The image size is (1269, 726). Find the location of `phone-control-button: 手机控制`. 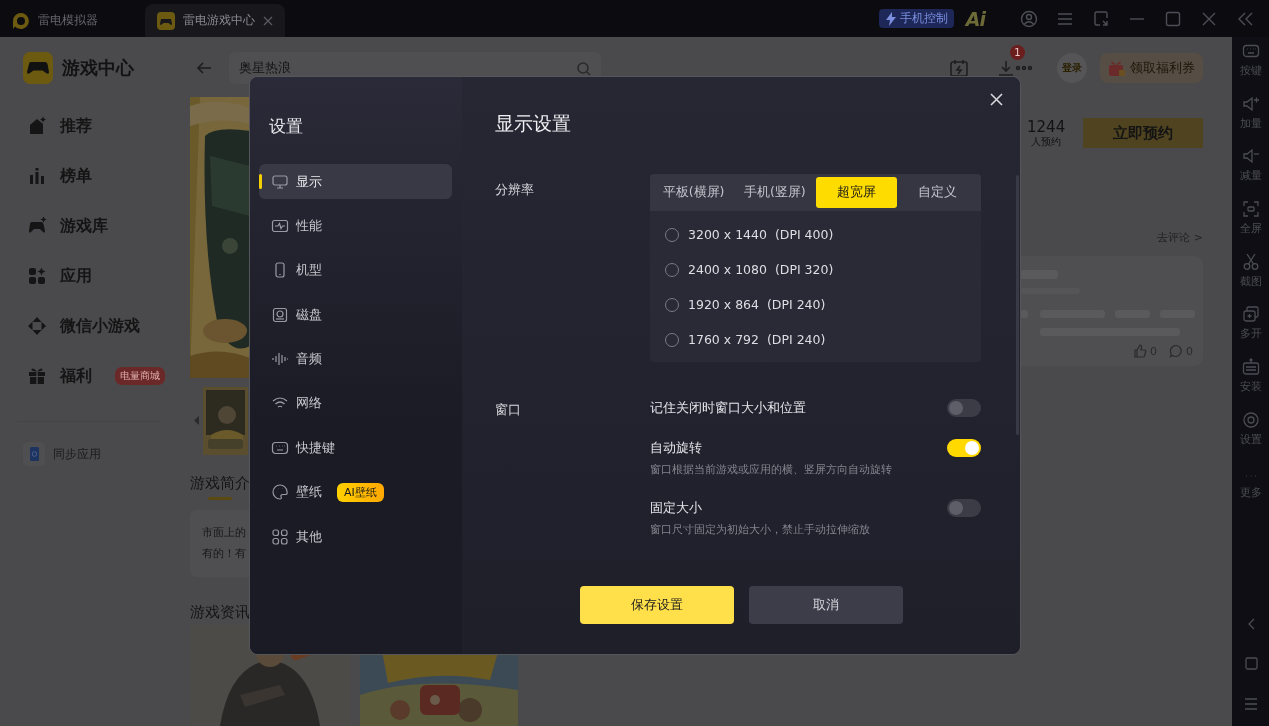

phone-control-button: 手机控制 is located at coordinates (916, 18).